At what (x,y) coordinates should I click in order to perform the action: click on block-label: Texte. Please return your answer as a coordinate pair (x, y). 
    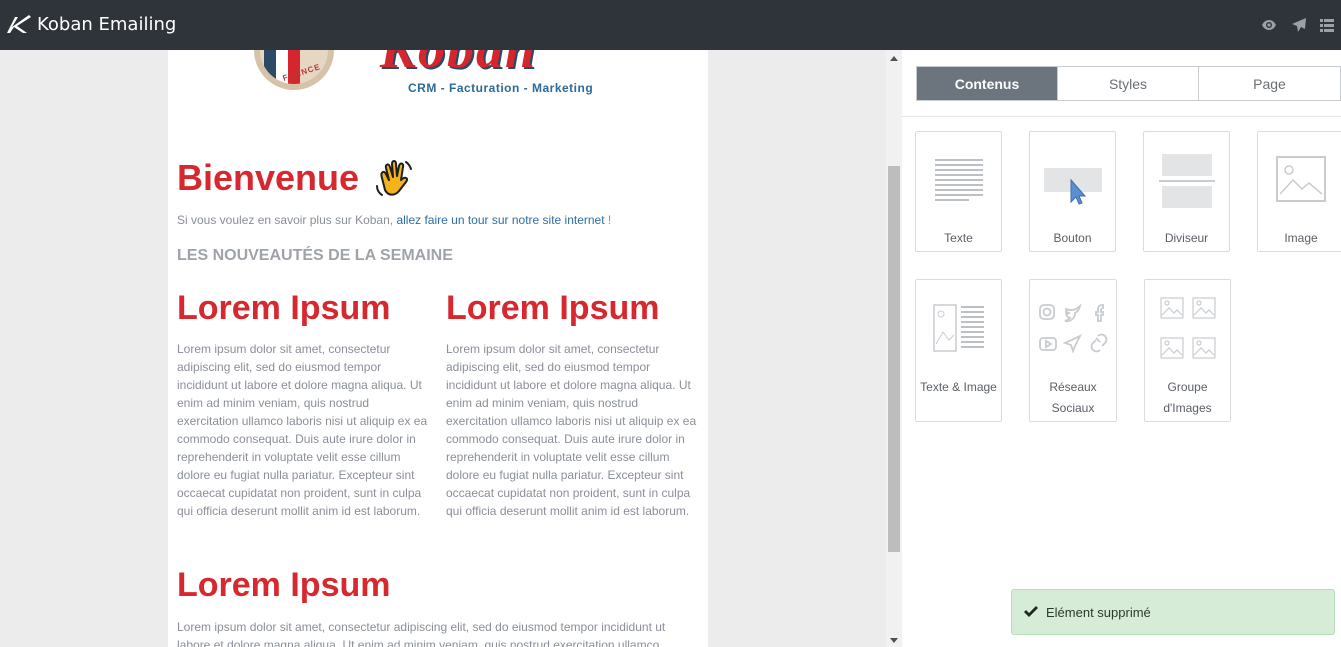
    Looking at the image, I should click on (958, 238).